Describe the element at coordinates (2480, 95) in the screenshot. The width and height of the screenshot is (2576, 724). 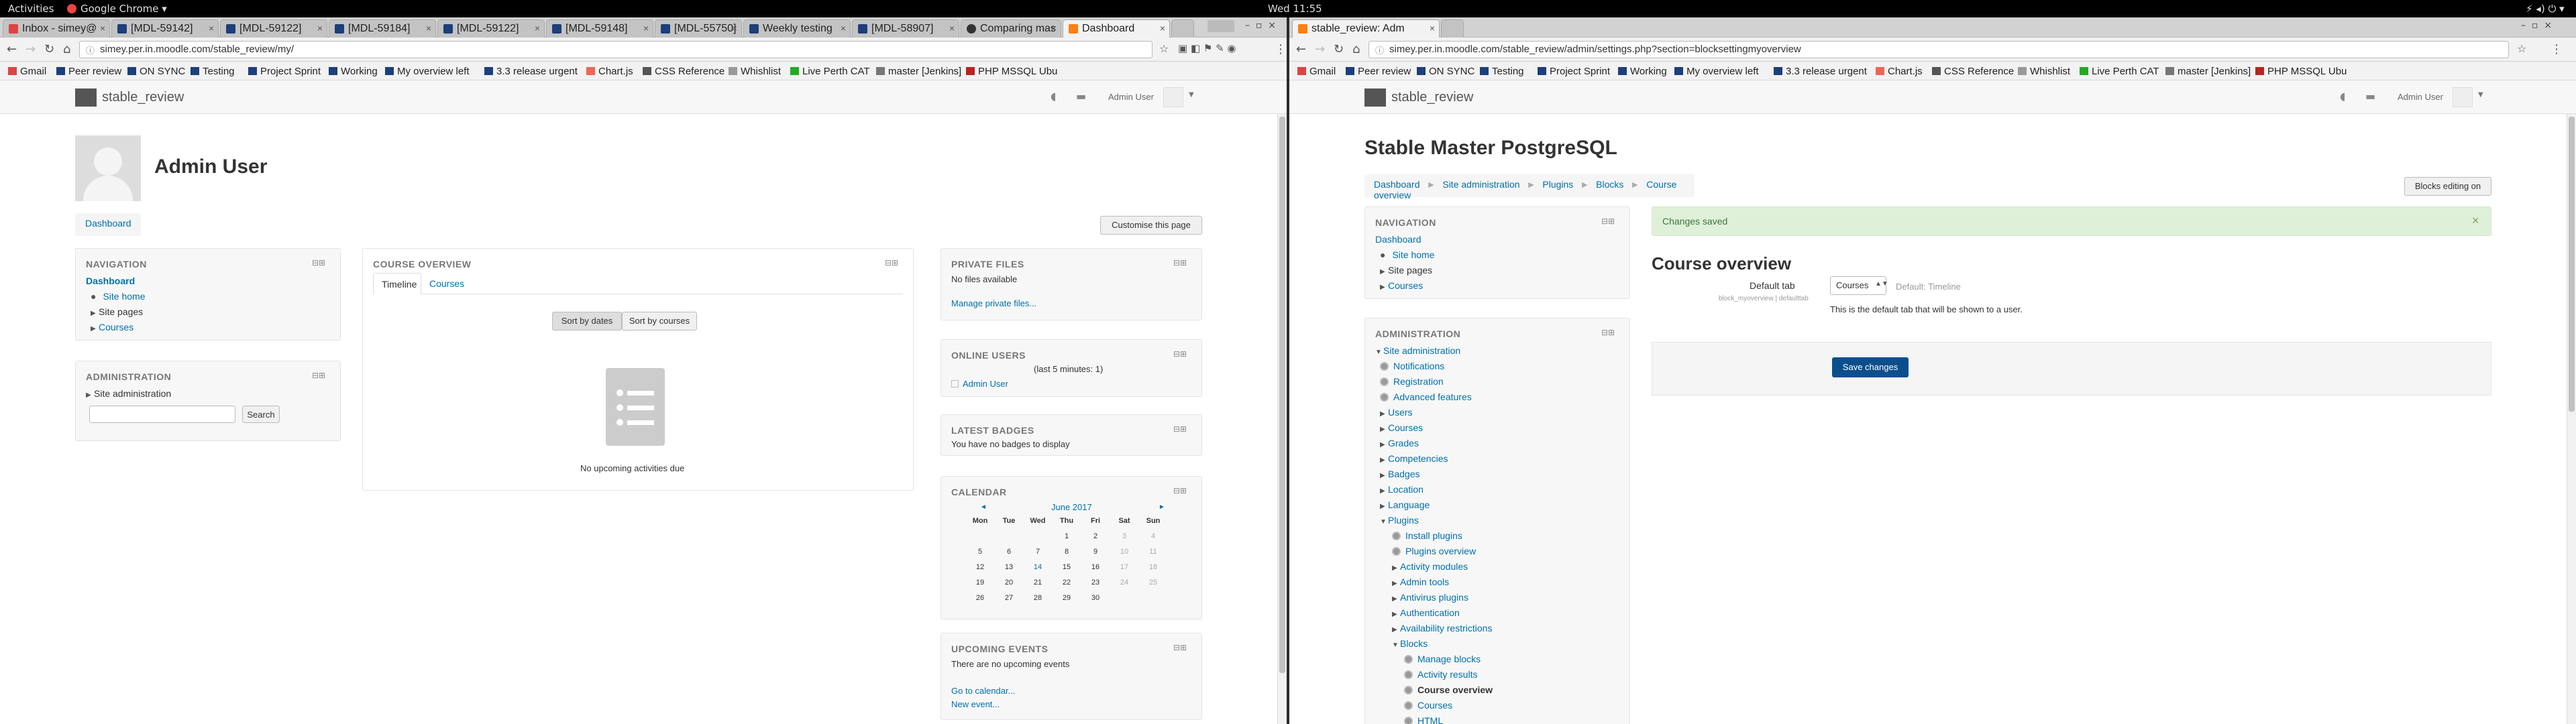
I see `chevron-down-icon: ▼` at that location.